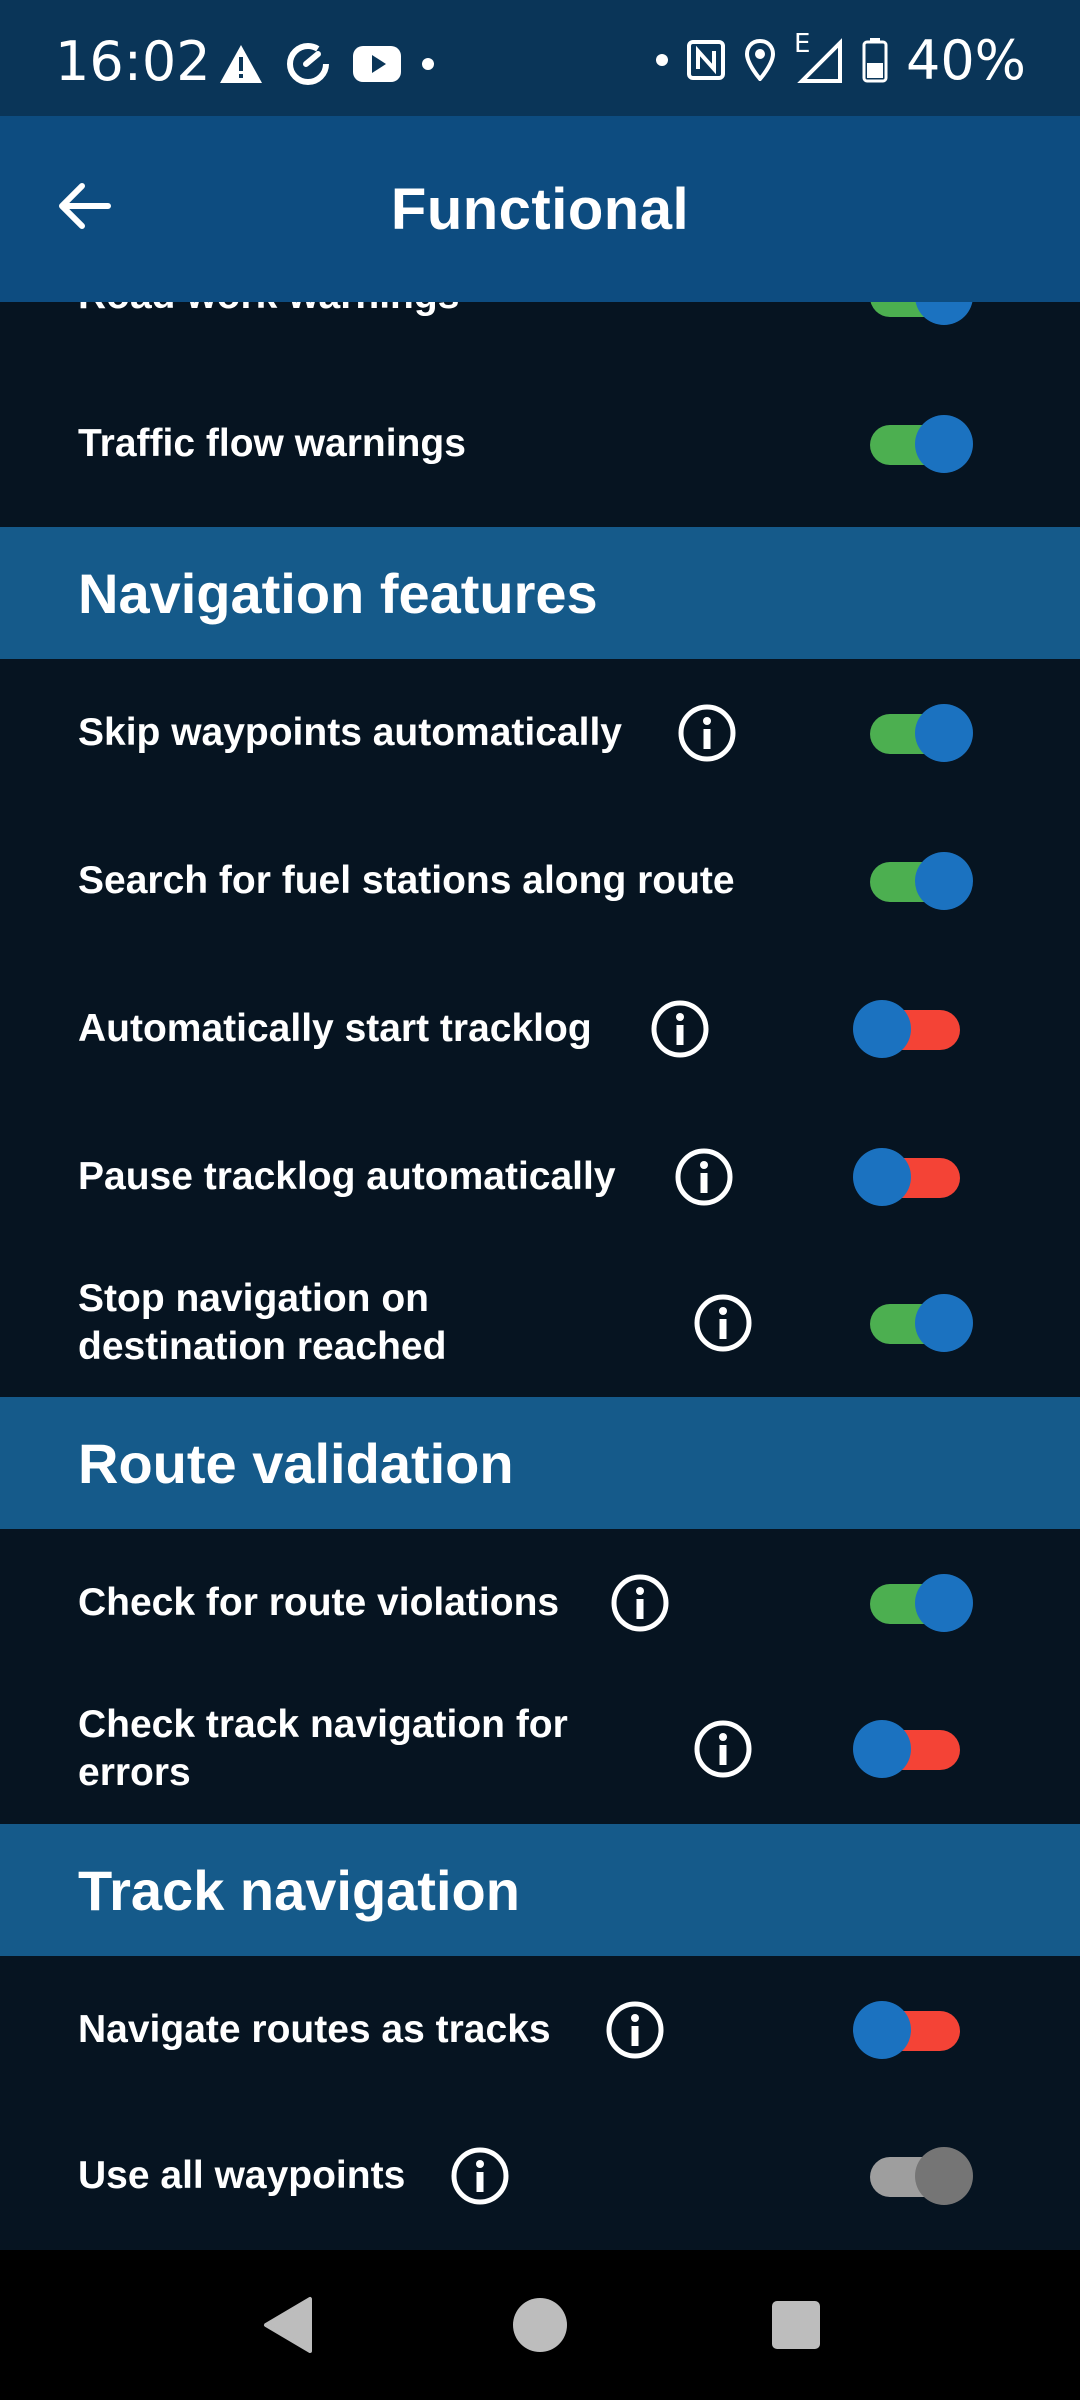 The width and height of the screenshot is (1080, 2400). Describe the element at coordinates (242, 2175) in the screenshot. I see `setting-label: Use all waypoints` at that location.